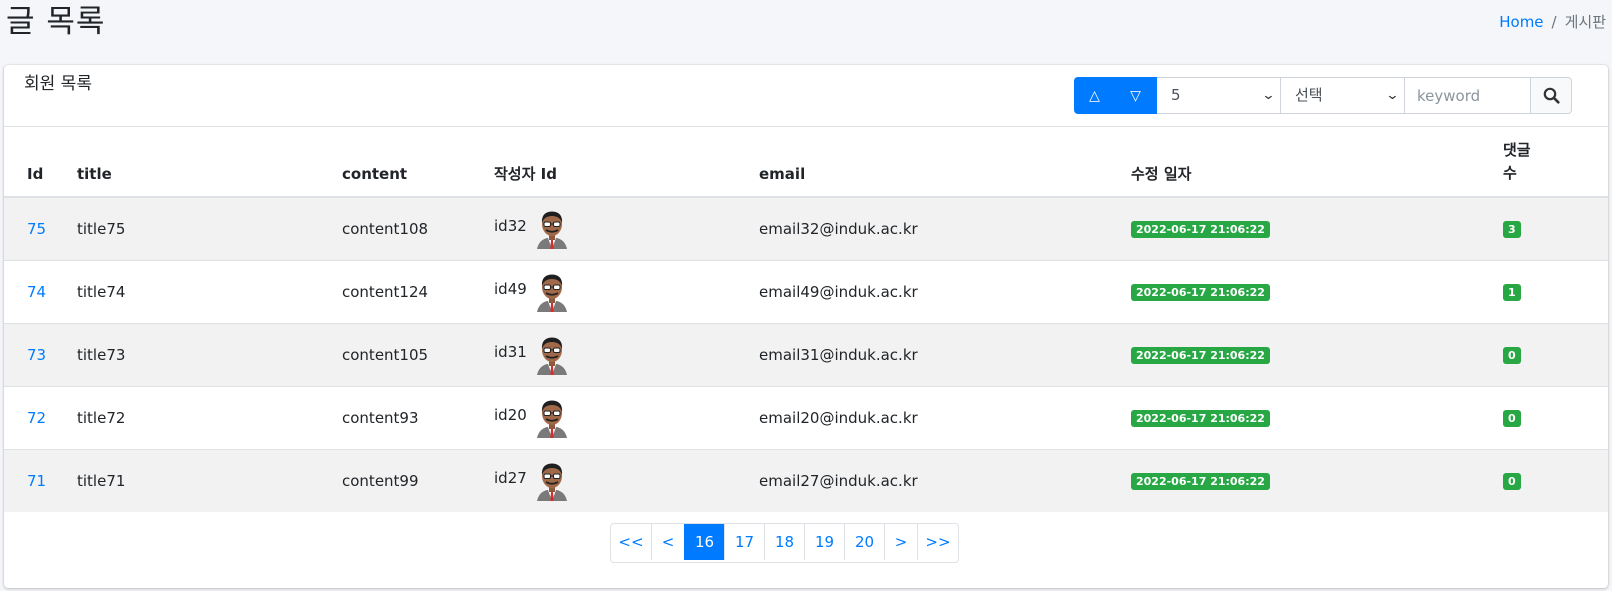 This screenshot has width=1612, height=591. I want to click on writer-id: id31, so click(510, 352).